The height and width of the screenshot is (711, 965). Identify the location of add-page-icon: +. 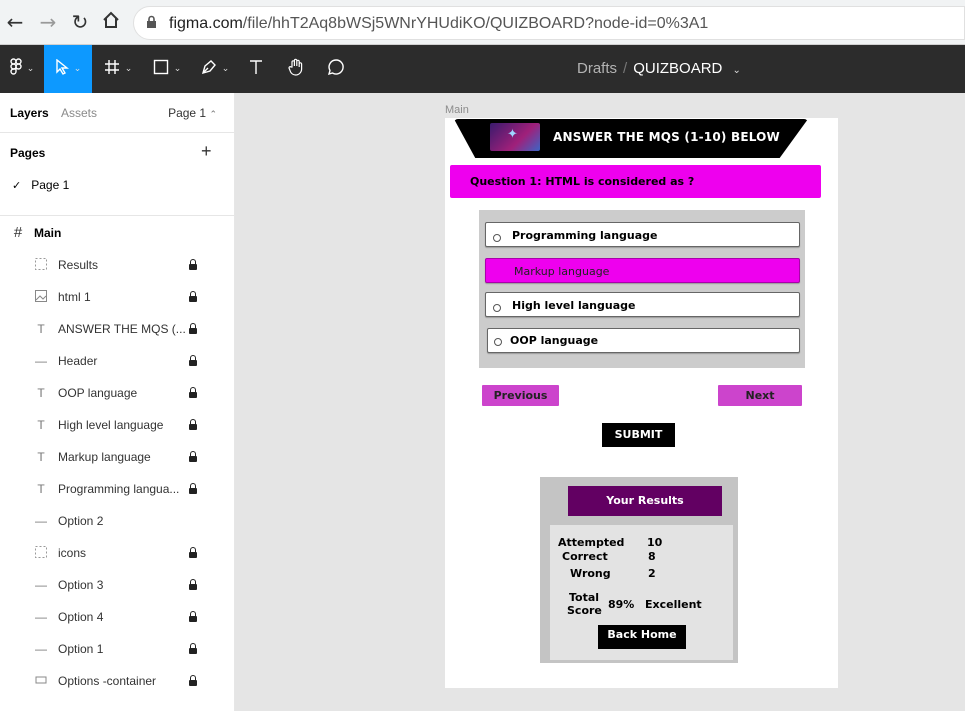
(206, 151).